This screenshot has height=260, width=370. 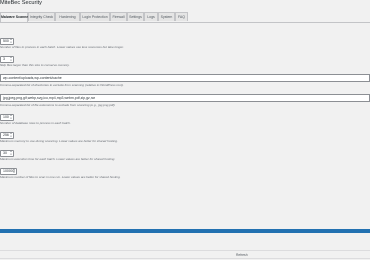 What do you see at coordinates (185, 231) in the screenshot?
I see `footer-accent-bar` at bounding box center [185, 231].